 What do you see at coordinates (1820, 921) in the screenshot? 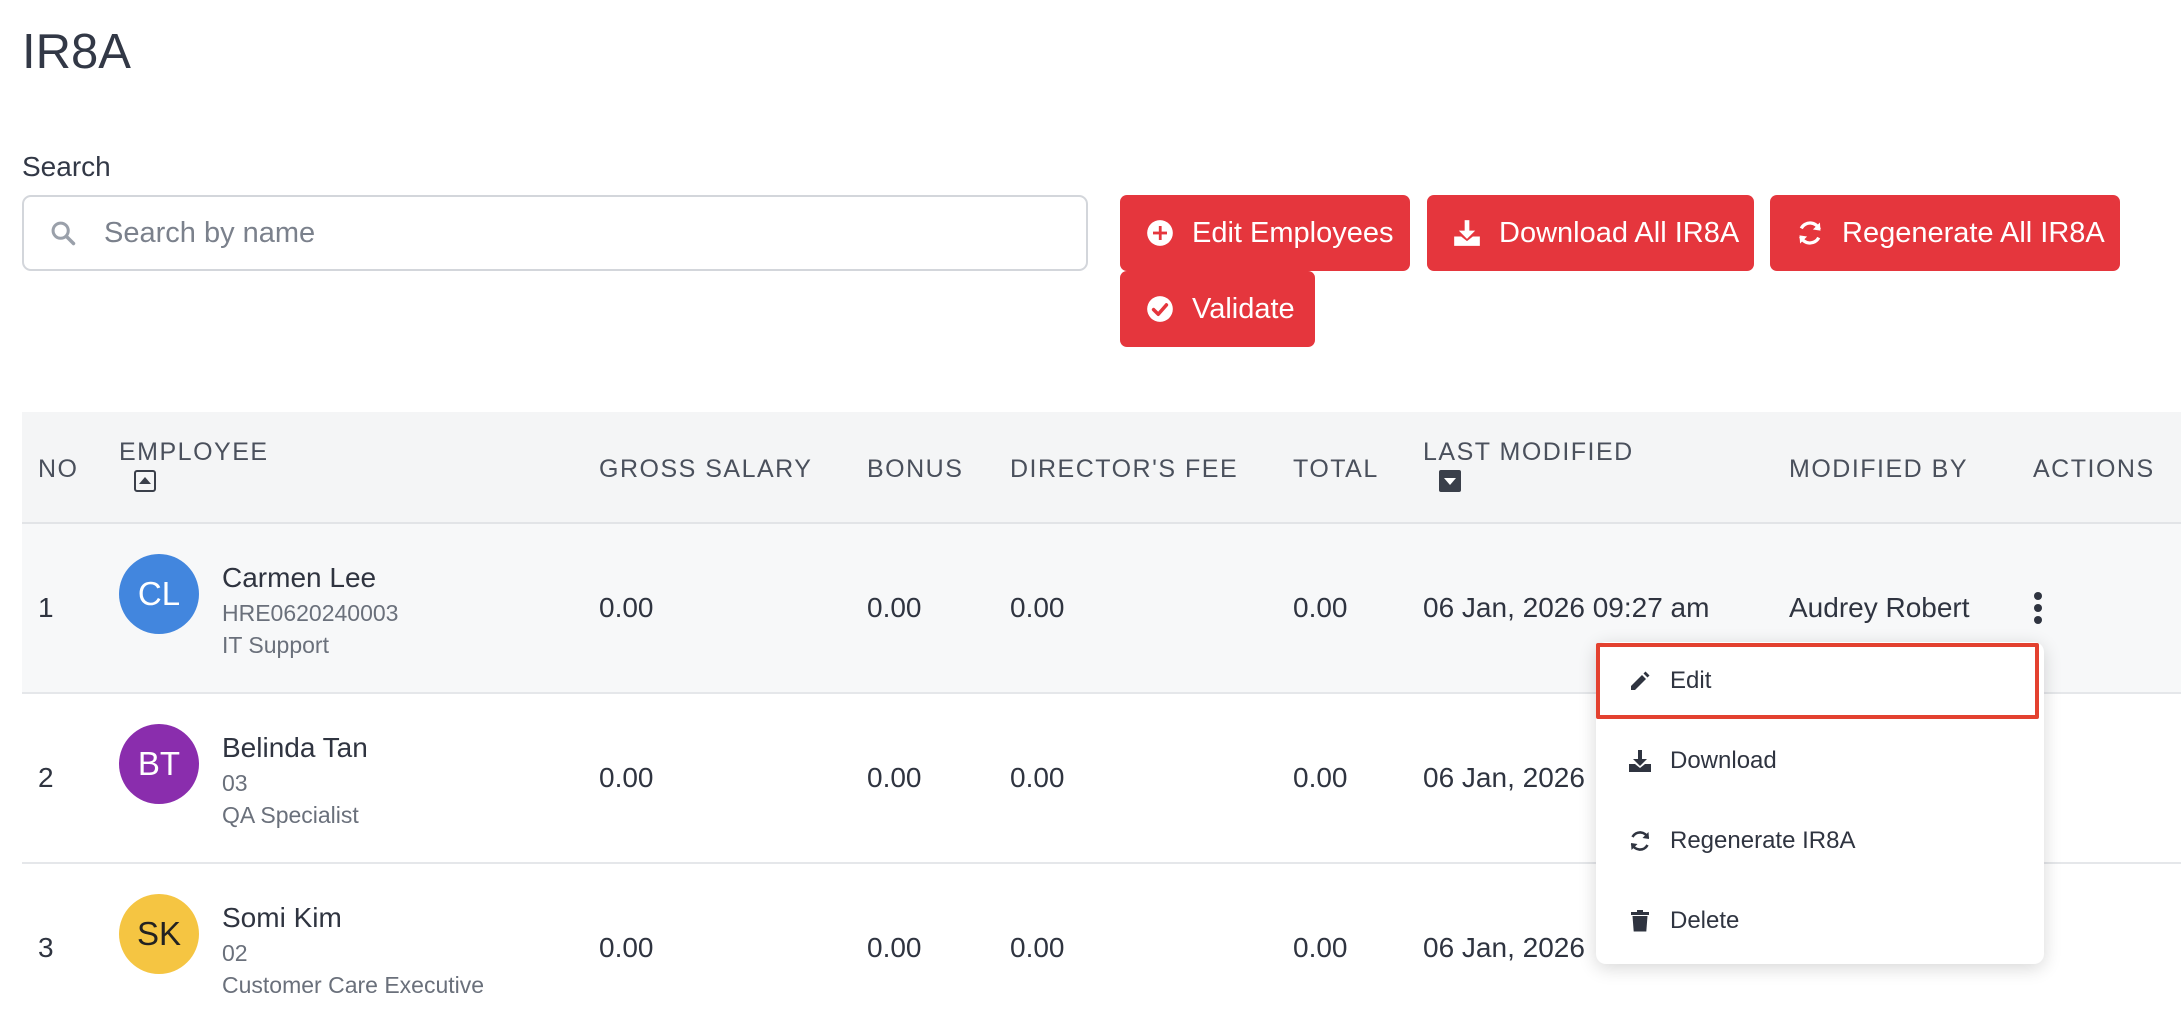
I see `menu-item-delete: Delete` at bounding box center [1820, 921].